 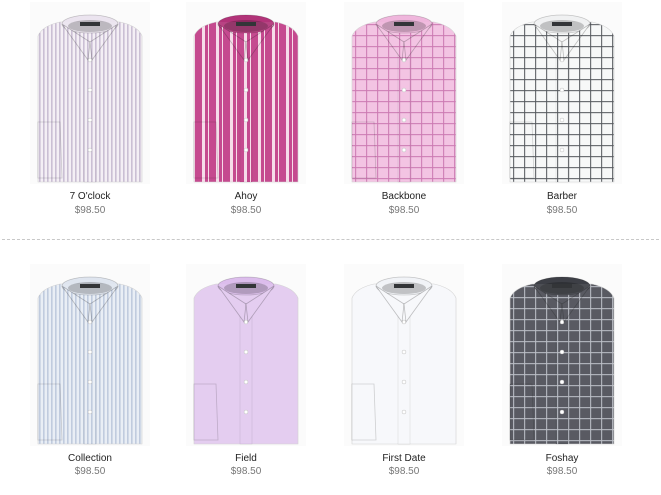 I want to click on product-card: Collection $98.50, so click(x=91, y=377).